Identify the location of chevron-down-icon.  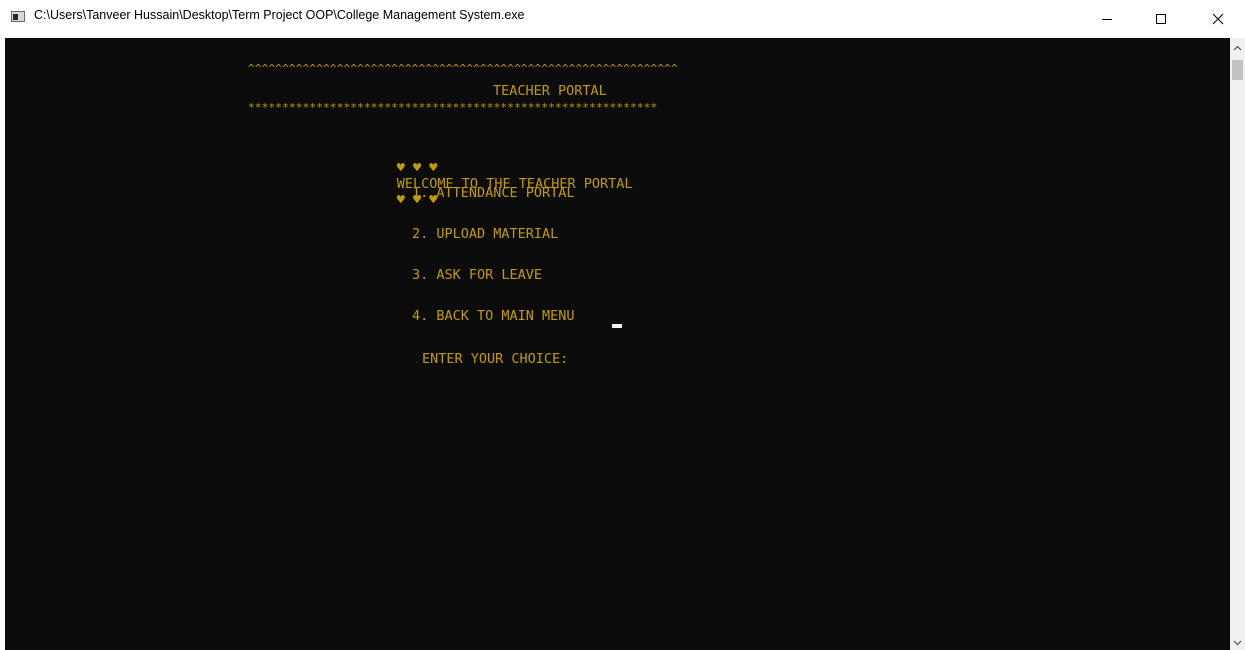
(1237, 642).